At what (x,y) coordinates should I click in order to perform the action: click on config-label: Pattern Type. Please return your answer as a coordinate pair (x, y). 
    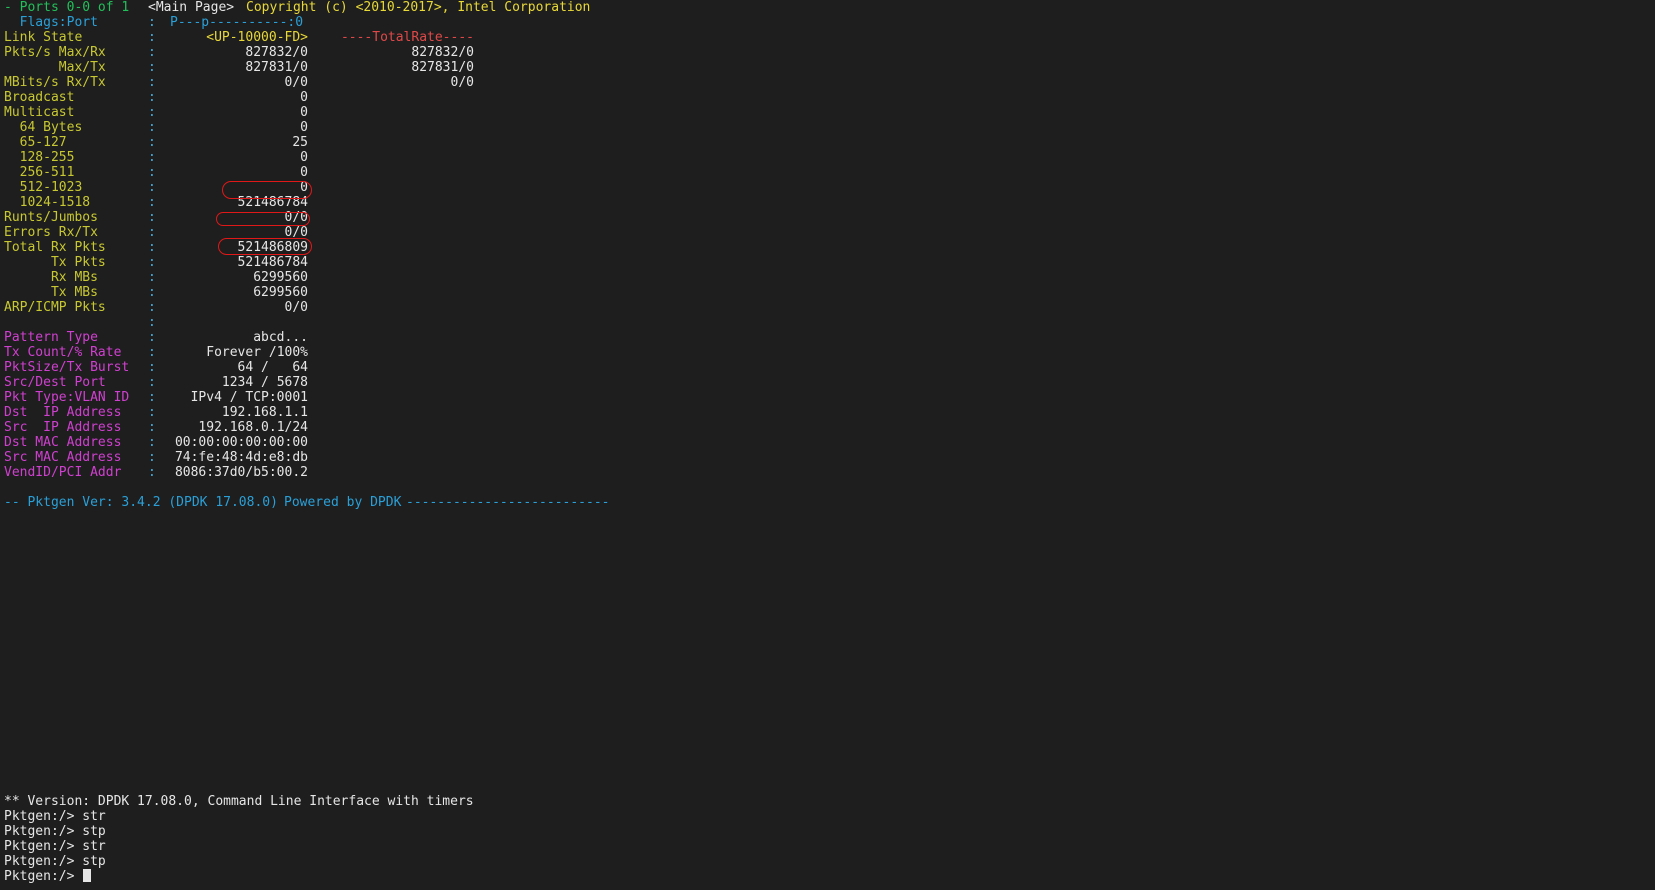
    Looking at the image, I should click on (51, 337).